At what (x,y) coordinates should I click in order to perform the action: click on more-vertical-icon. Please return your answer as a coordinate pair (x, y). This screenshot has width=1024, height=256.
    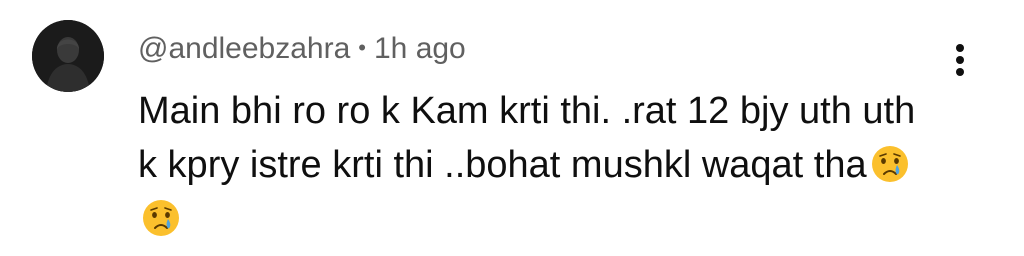
    Looking at the image, I should click on (960, 60).